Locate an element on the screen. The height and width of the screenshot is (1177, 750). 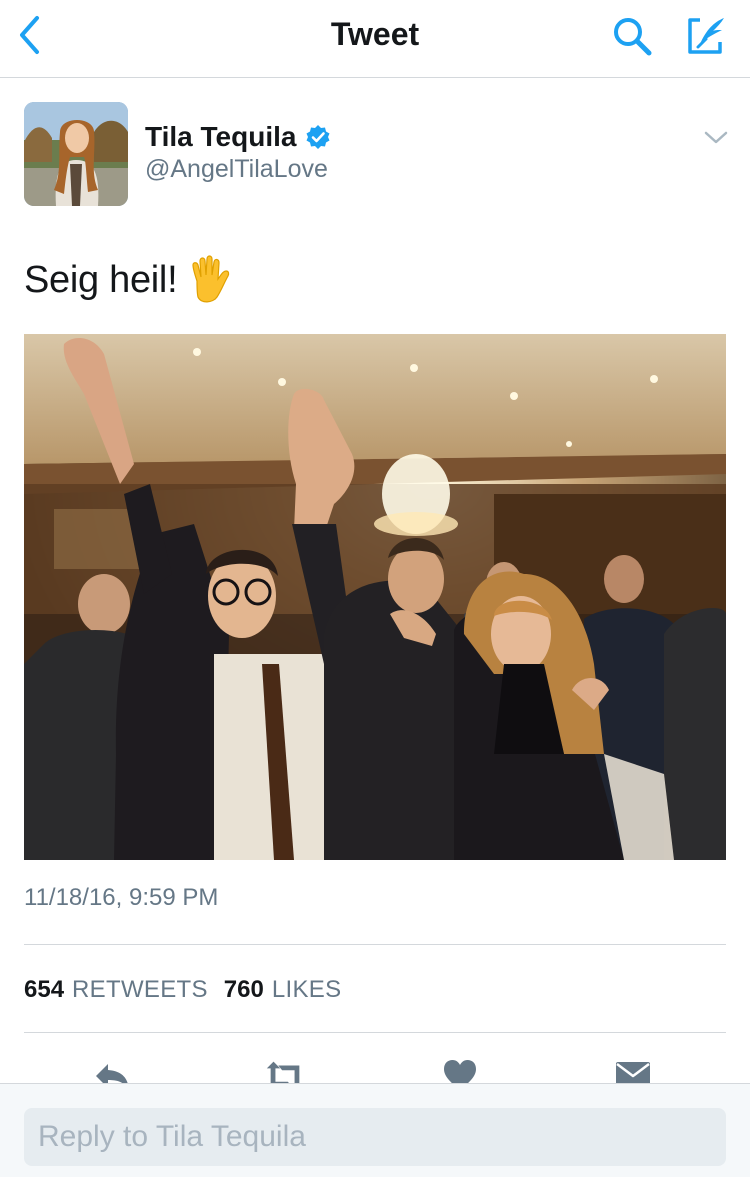
retweets-stat: 654 RETWEETS is located at coordinates (116, 990).